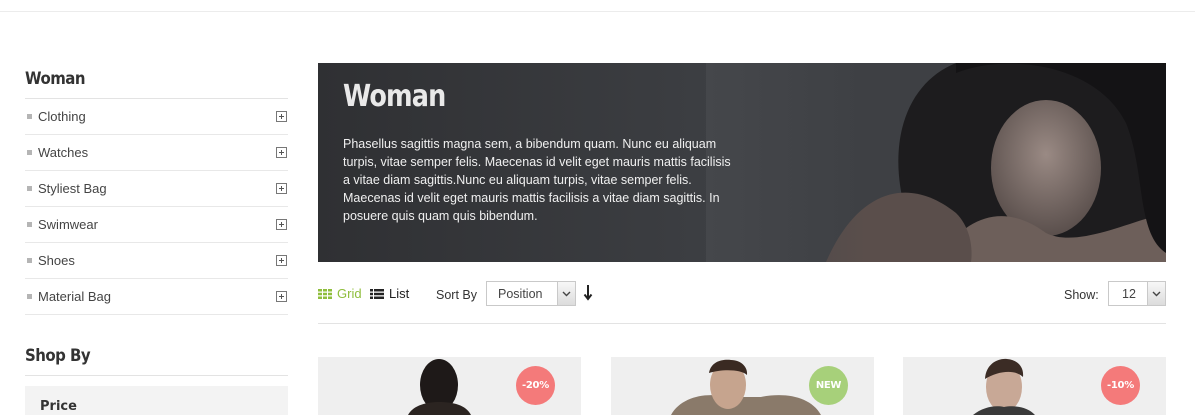  Describe the element at coordinates (58, 356) in the screenshot. I see `shop-by-title: Shop By` at that location.